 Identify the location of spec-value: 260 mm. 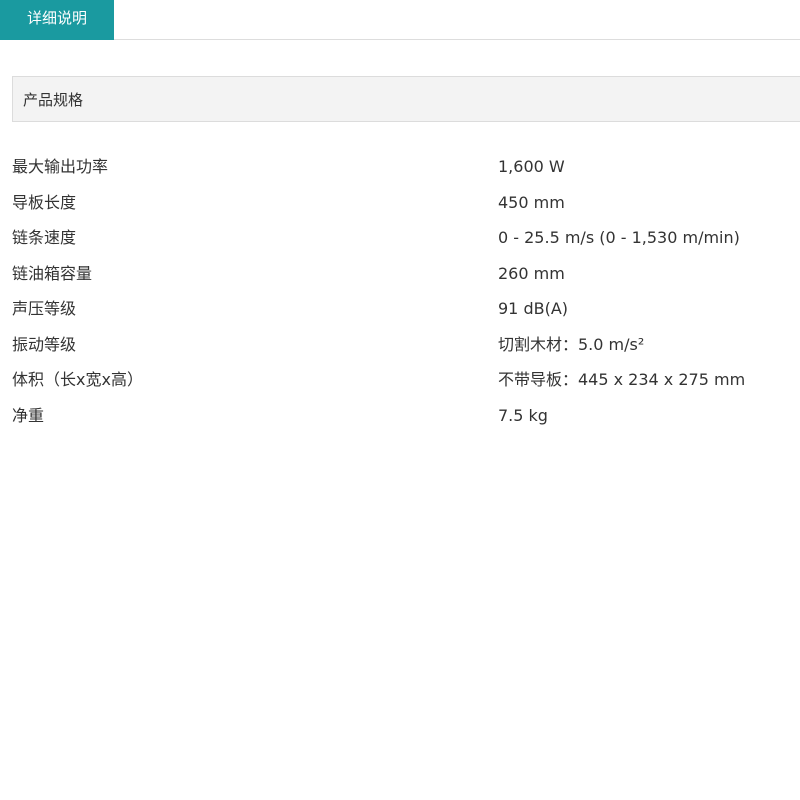
(531, 273).